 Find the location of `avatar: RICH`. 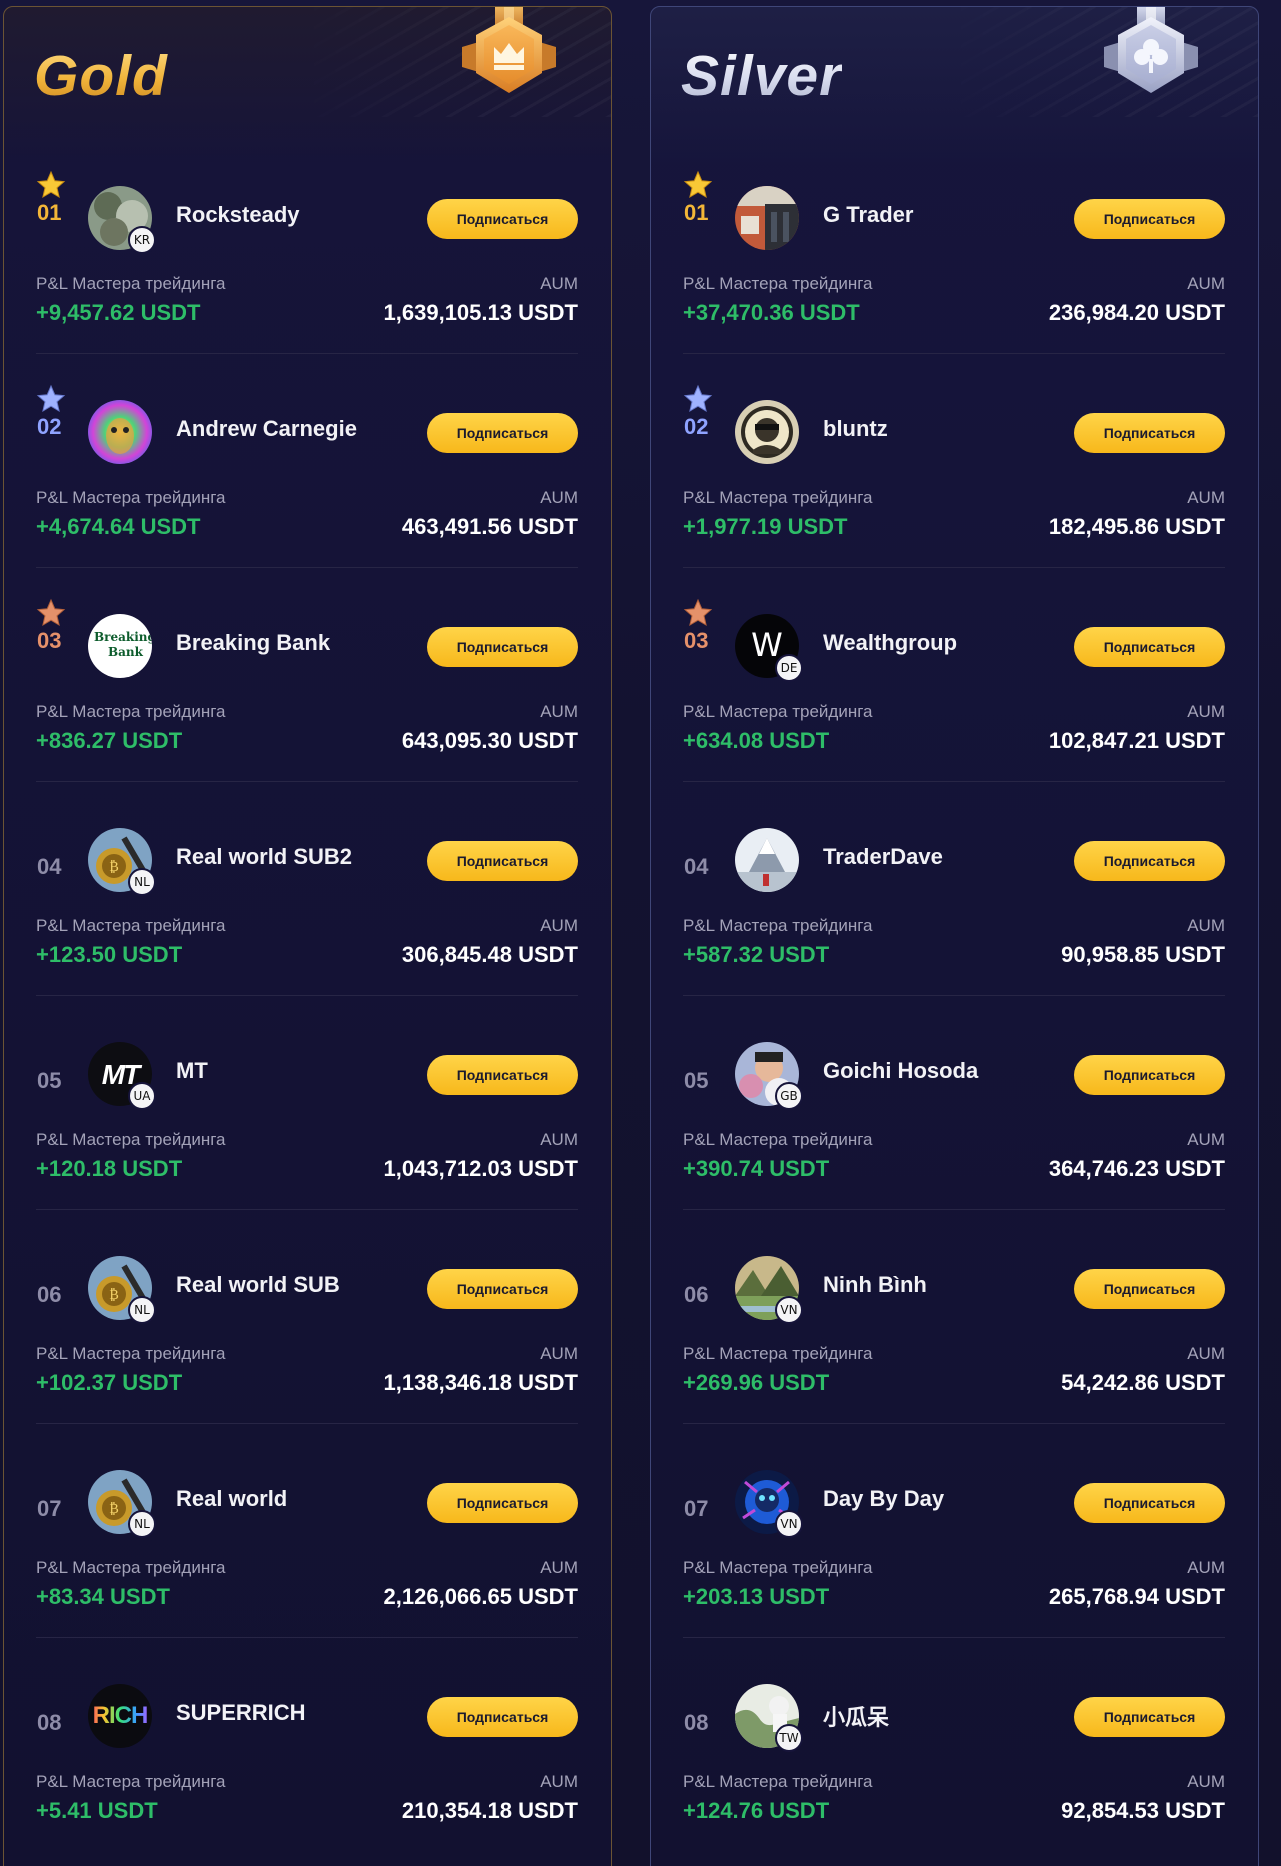

avatar: RICH is located at coordinates (120, 1716).